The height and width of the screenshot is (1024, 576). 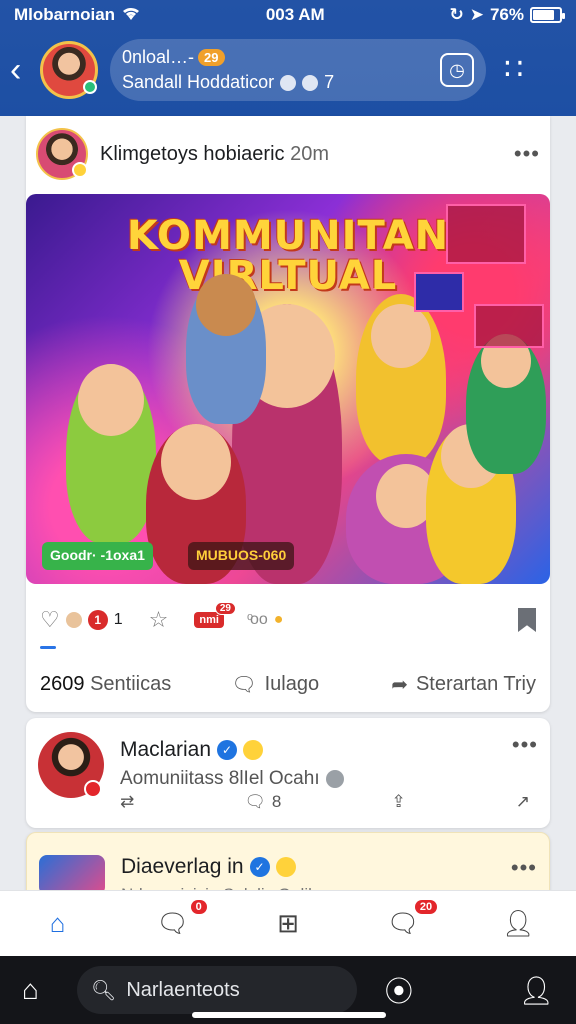 I want to click on profile-card-icon: 👤︎, so click(x=518, y=923).